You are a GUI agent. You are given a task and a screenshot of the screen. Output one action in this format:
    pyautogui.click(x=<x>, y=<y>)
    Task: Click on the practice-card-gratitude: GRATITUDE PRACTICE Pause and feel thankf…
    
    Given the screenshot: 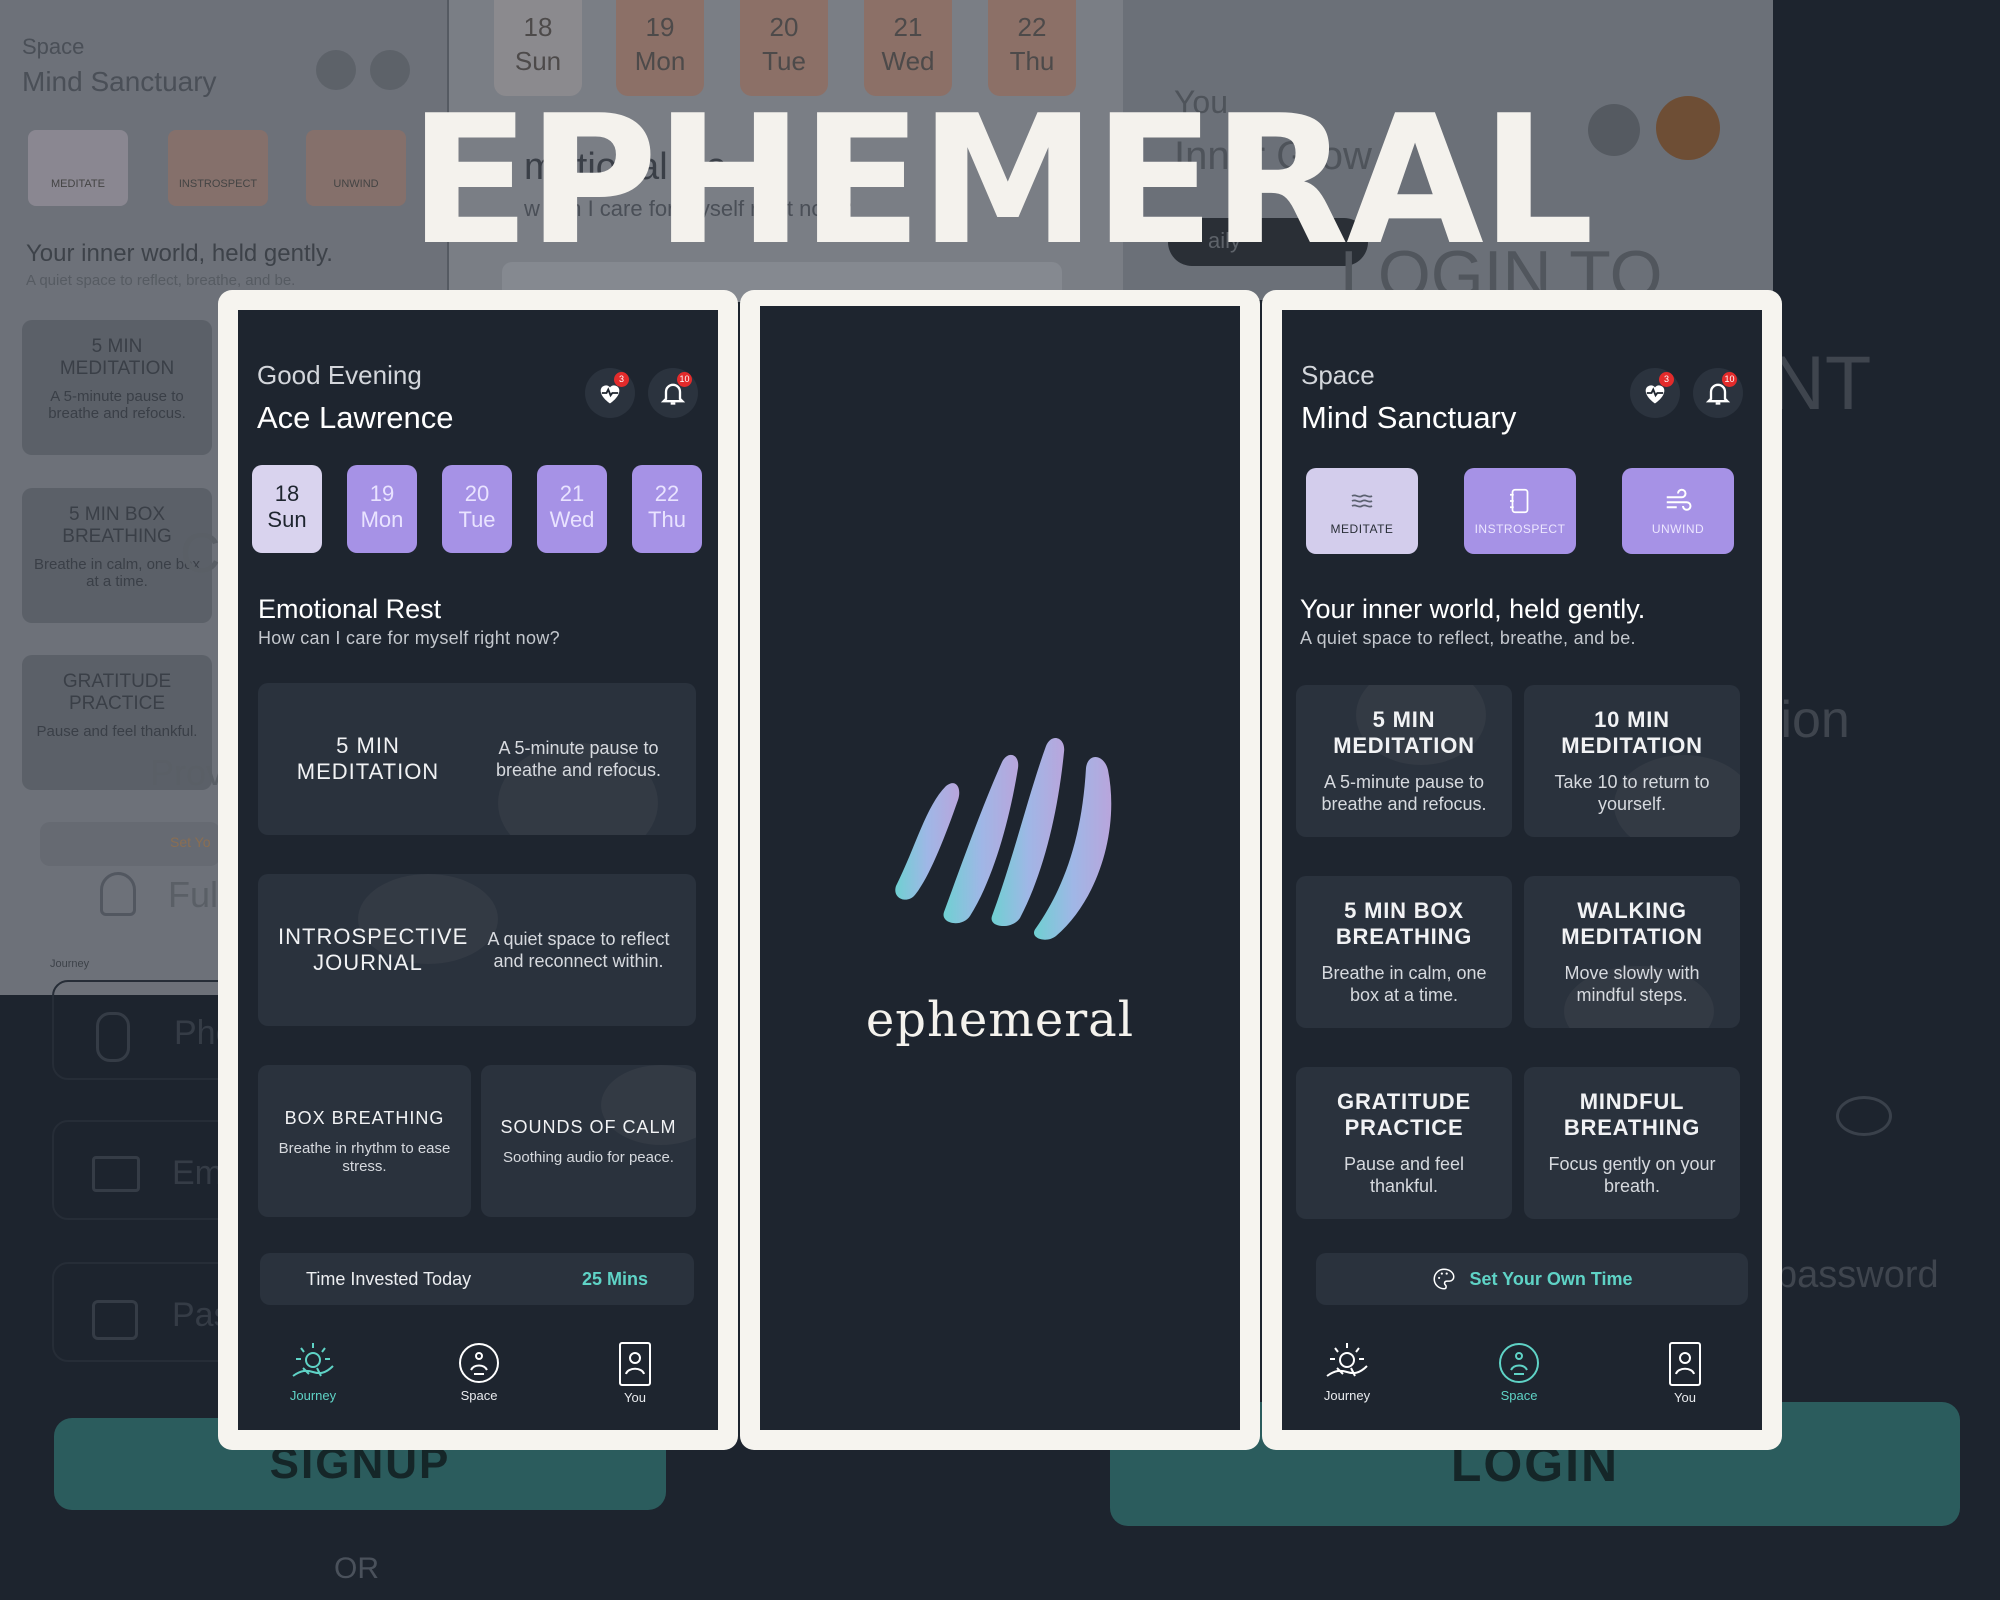 What is the action you would take?
    pyautogui.click(x=1404, y=1143)
    